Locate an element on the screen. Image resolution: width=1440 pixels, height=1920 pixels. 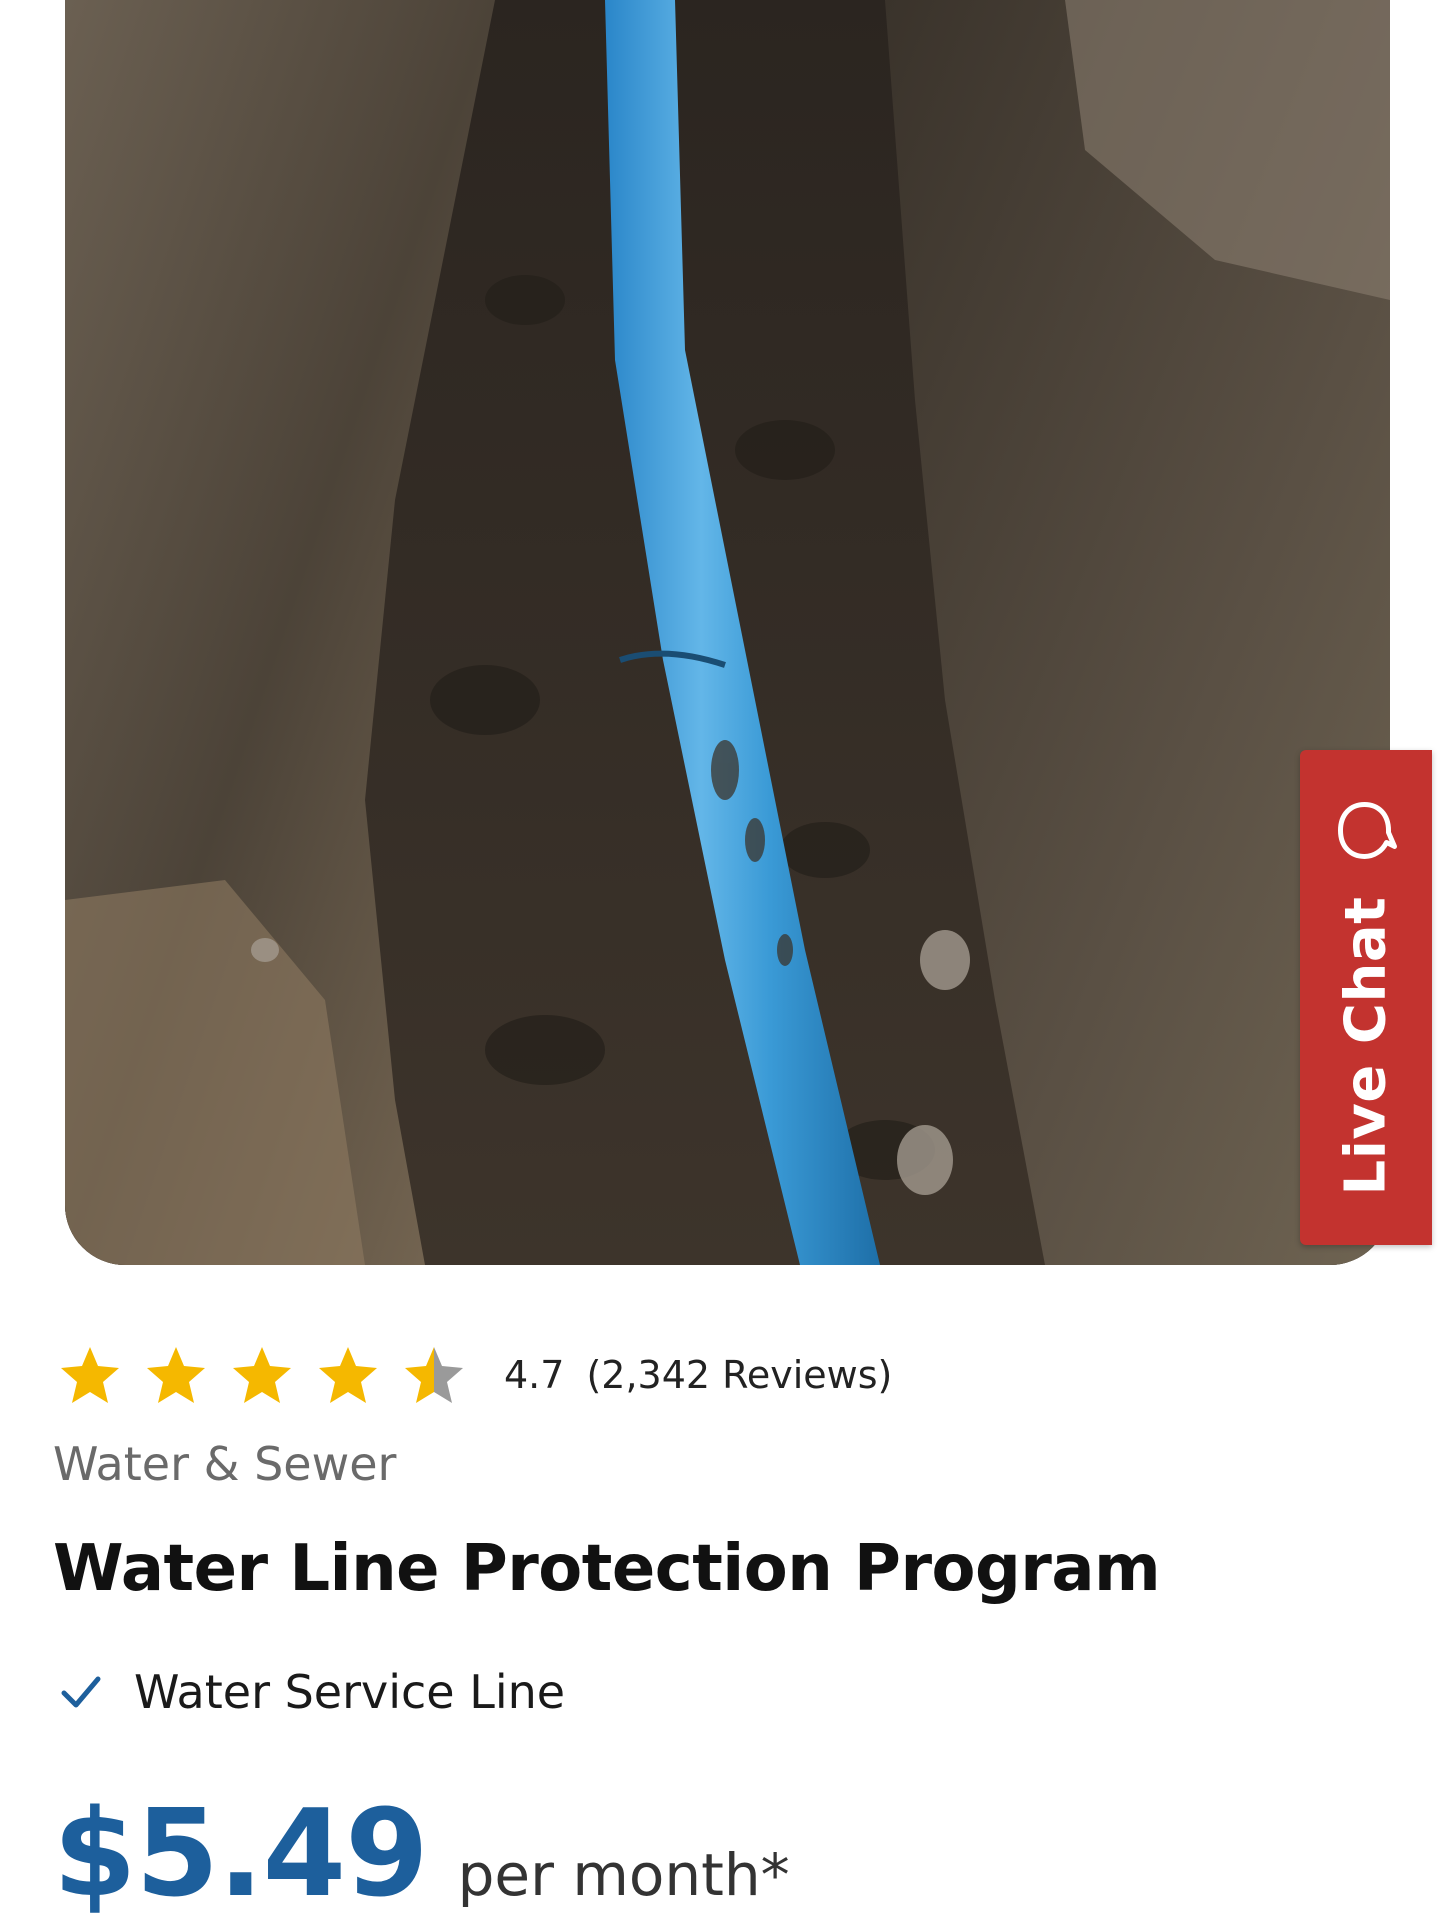
feature-label: Water Service Line is located at coordinates (350, 1692).